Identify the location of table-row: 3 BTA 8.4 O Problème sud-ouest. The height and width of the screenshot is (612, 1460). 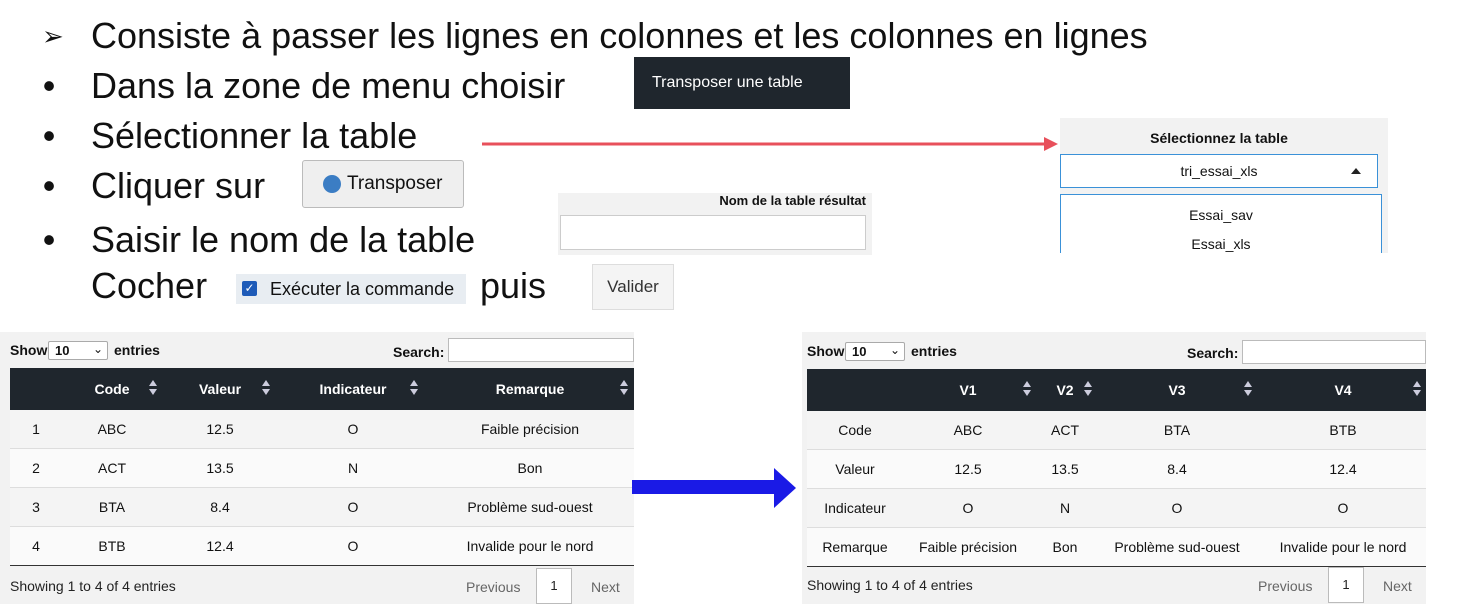
(322, 507).